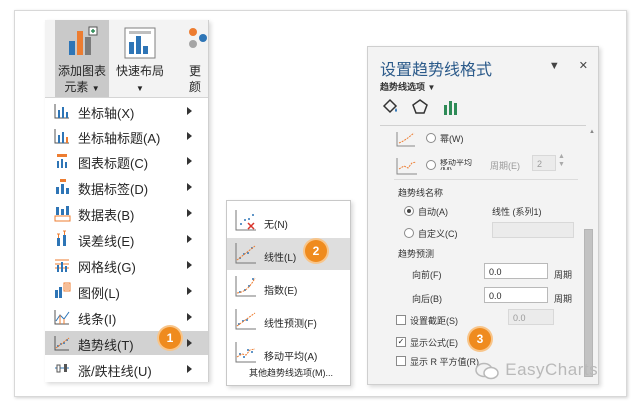 The image size is (640, 404). What do you see at coordinates (533, 230) in the screenshot?
I see `custom-name-input` at bounding box center [533, 230].